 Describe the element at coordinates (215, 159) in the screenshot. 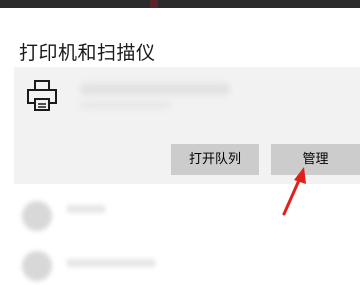

I see `open-queue-button: 打开队列` at that location.